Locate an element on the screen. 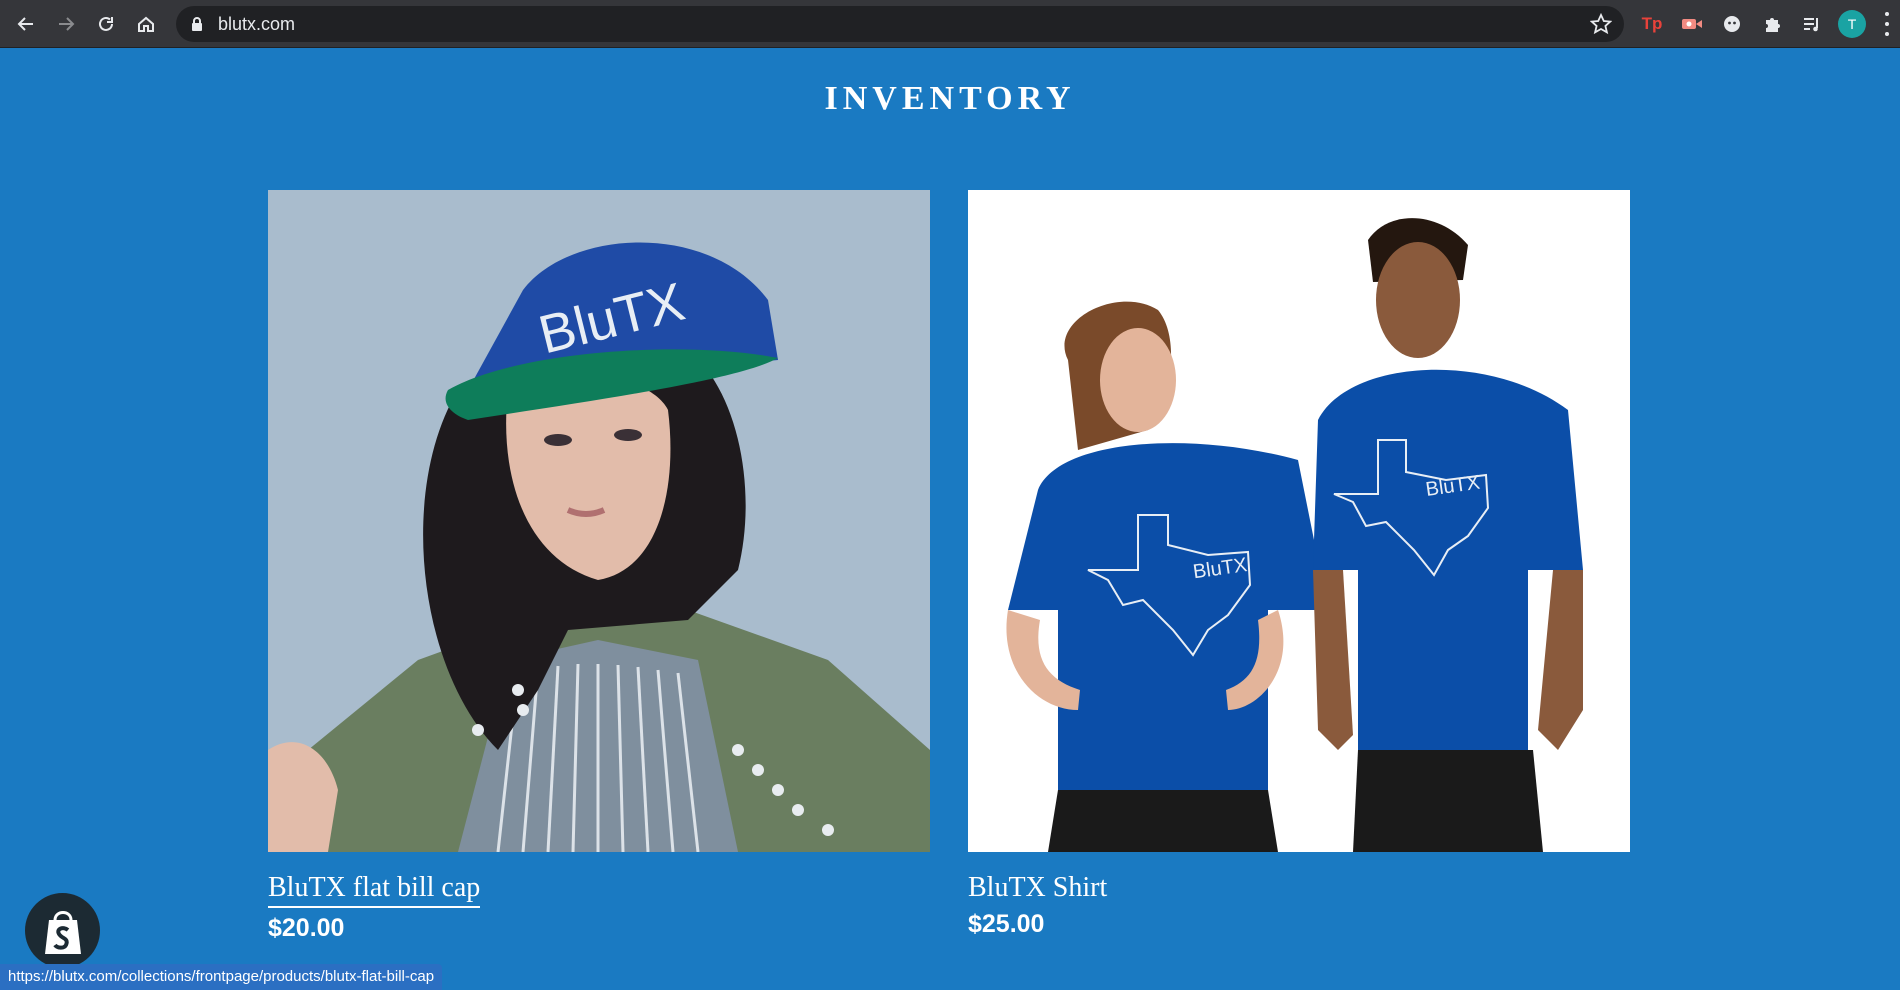  home-icon is located at coordinates (146, 24).